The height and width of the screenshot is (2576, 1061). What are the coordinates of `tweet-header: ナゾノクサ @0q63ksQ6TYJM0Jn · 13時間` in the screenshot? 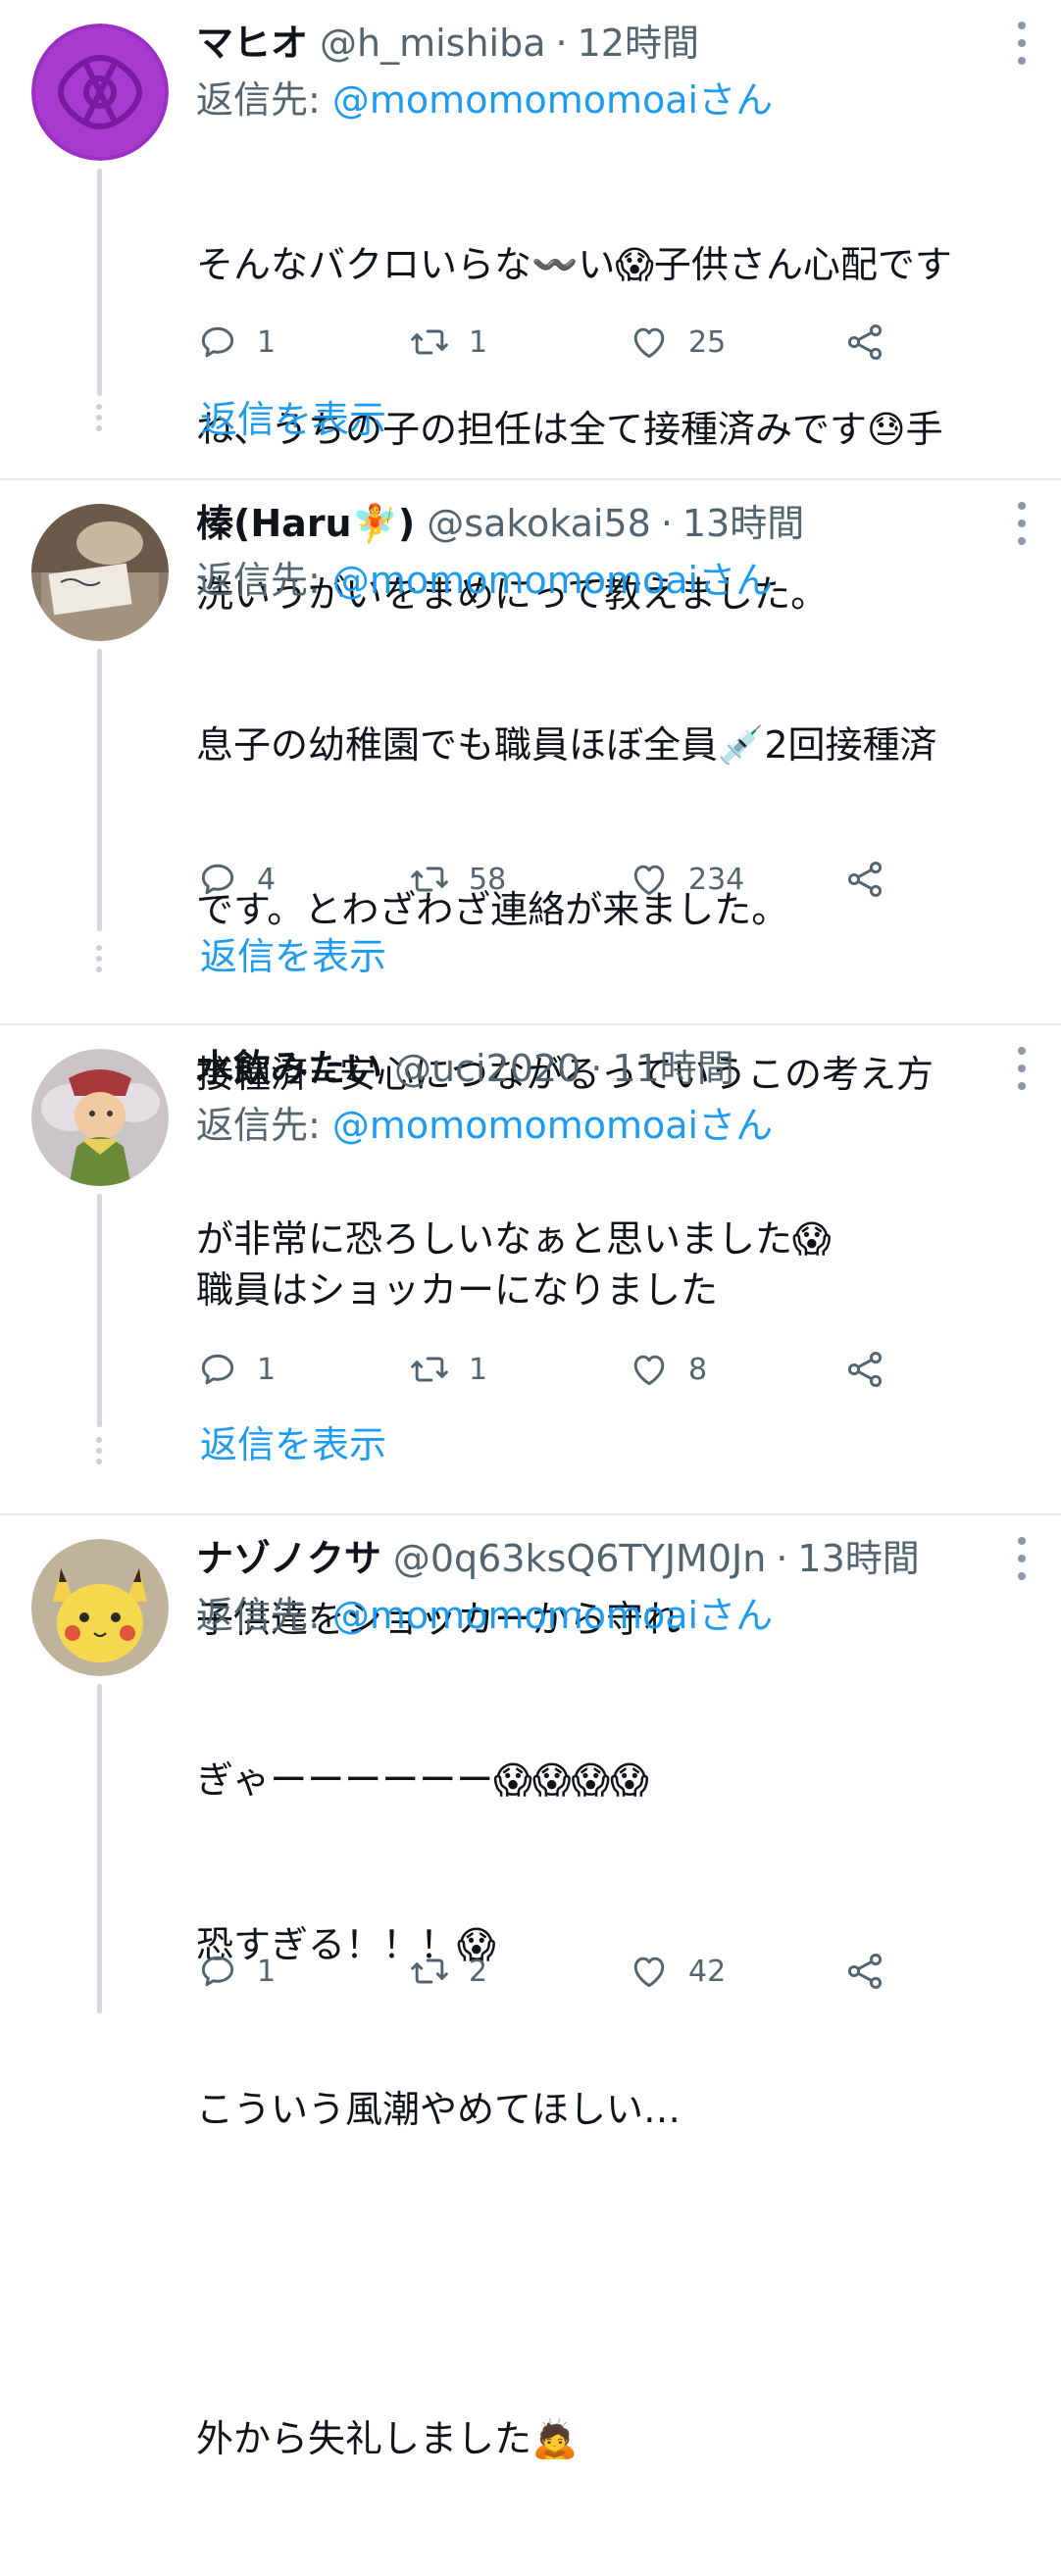 It's located at (558, 1558).